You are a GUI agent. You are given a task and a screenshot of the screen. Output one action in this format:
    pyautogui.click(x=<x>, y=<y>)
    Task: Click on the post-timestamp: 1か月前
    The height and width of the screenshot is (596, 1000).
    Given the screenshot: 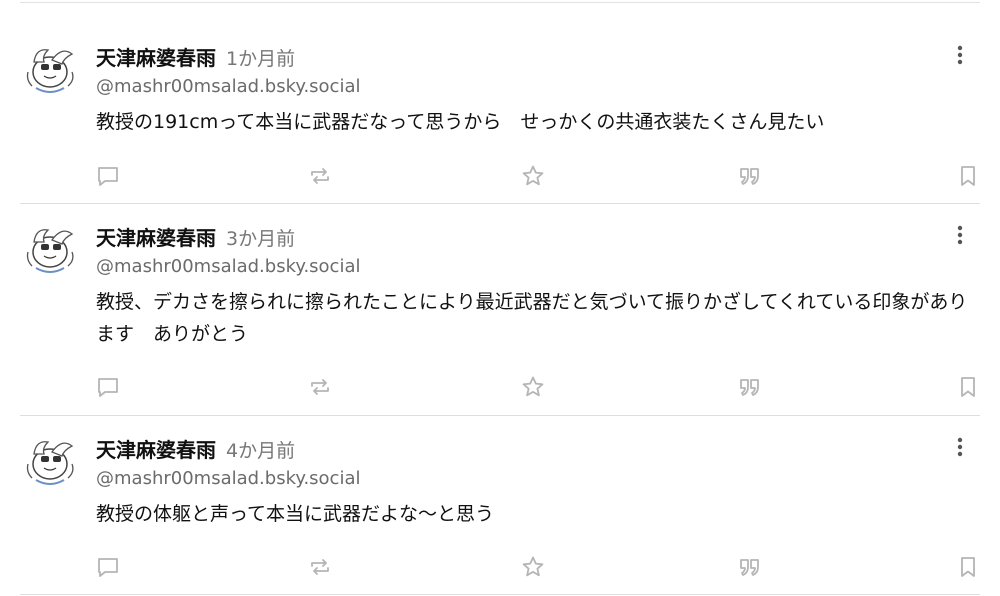 What is the action you would take?
    pyautogui.click(x=260, y=57)
    